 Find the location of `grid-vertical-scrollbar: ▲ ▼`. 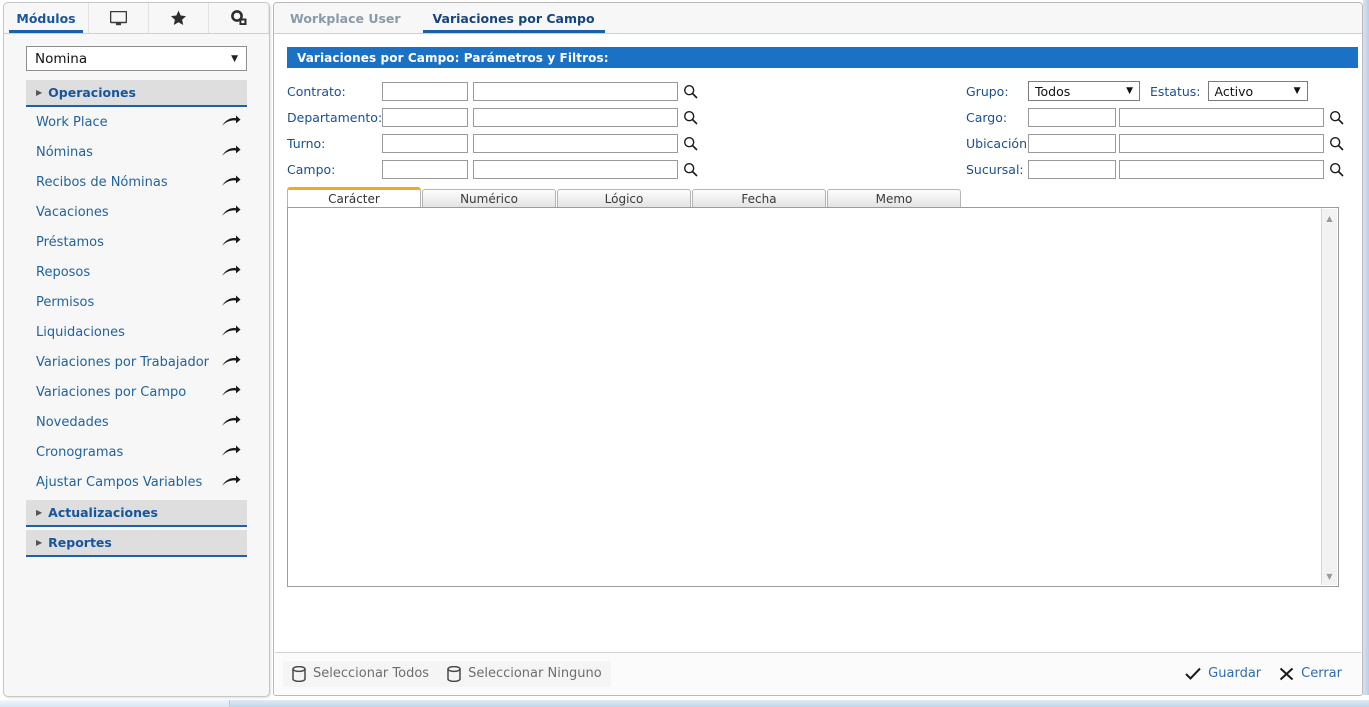

grid-vertical-scrollbar: ▲ ▼ is located at coordinates (1329, 397).